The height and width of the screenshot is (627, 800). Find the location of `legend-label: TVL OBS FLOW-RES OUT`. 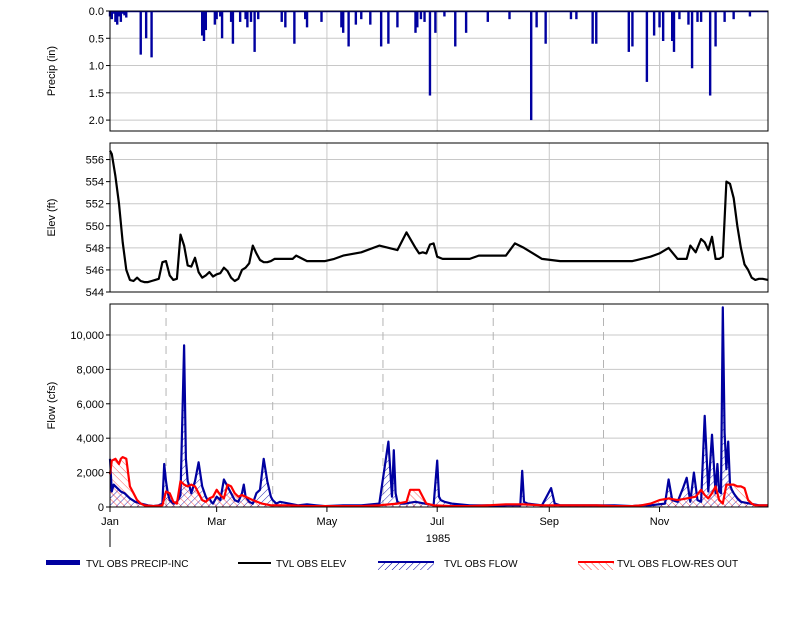

legend-label: TVL OBS FLOW-RES OUT is located at coordinates (677, 564).